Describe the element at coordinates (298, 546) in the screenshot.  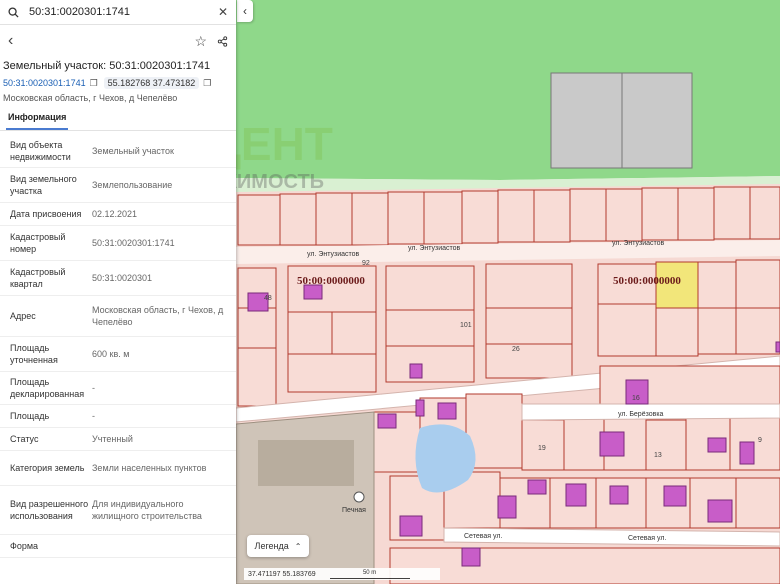
I see `chevron-up-icon: ⌃` at that location.